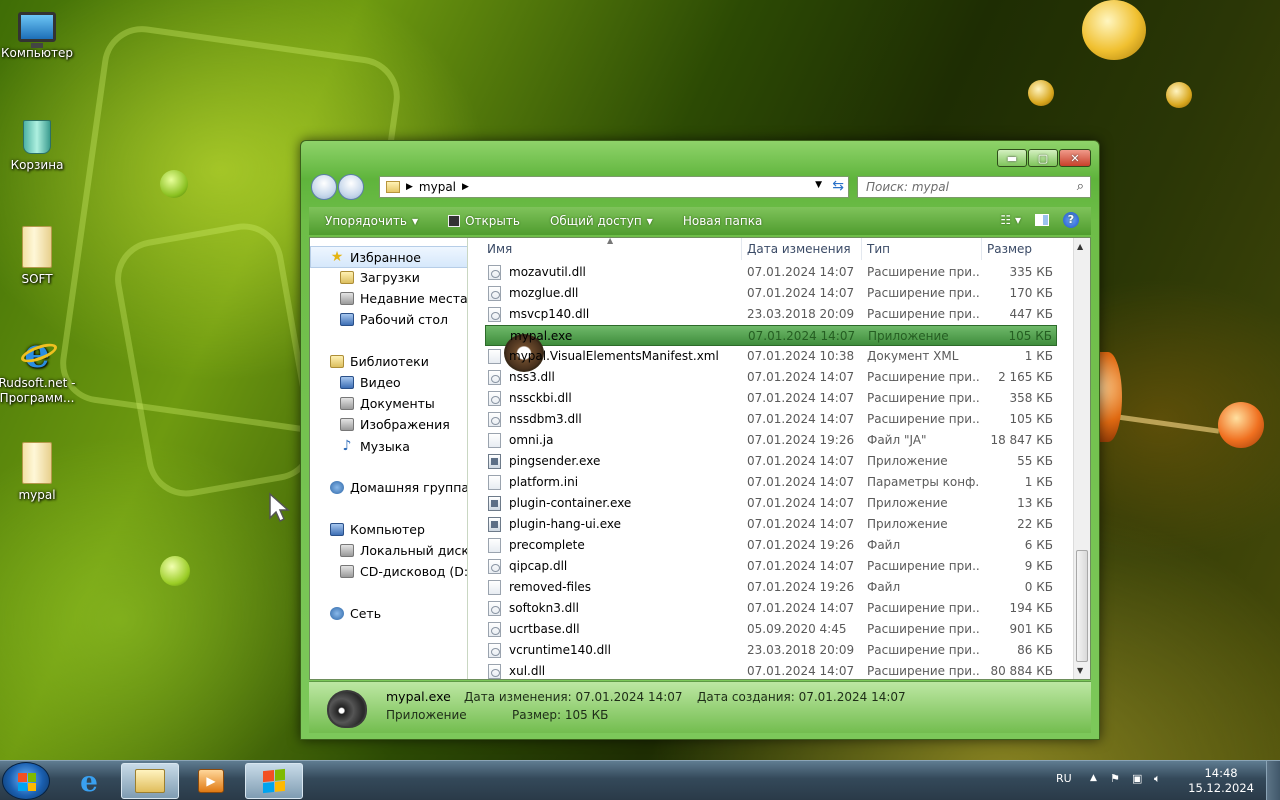  I want to click on taskbar-windows-app, so click(274, 781).